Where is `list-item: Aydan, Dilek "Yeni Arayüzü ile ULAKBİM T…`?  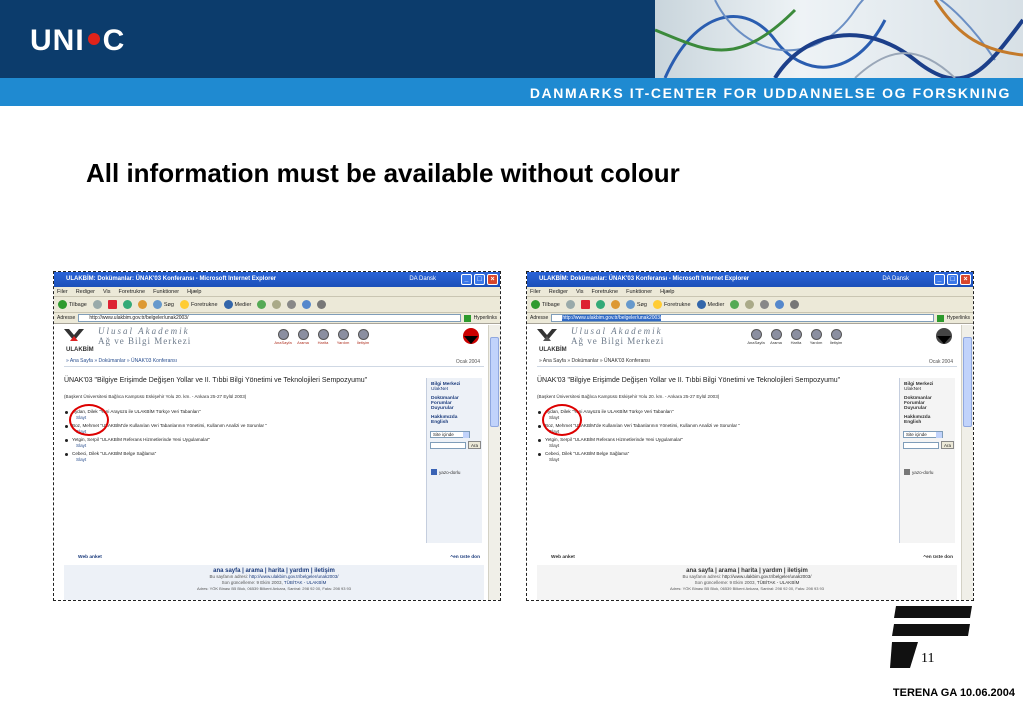 list-item: Aydan, Dilek "Yeni Arayüzü ile ULAKBİM T… is located at coordinates (691, 415).